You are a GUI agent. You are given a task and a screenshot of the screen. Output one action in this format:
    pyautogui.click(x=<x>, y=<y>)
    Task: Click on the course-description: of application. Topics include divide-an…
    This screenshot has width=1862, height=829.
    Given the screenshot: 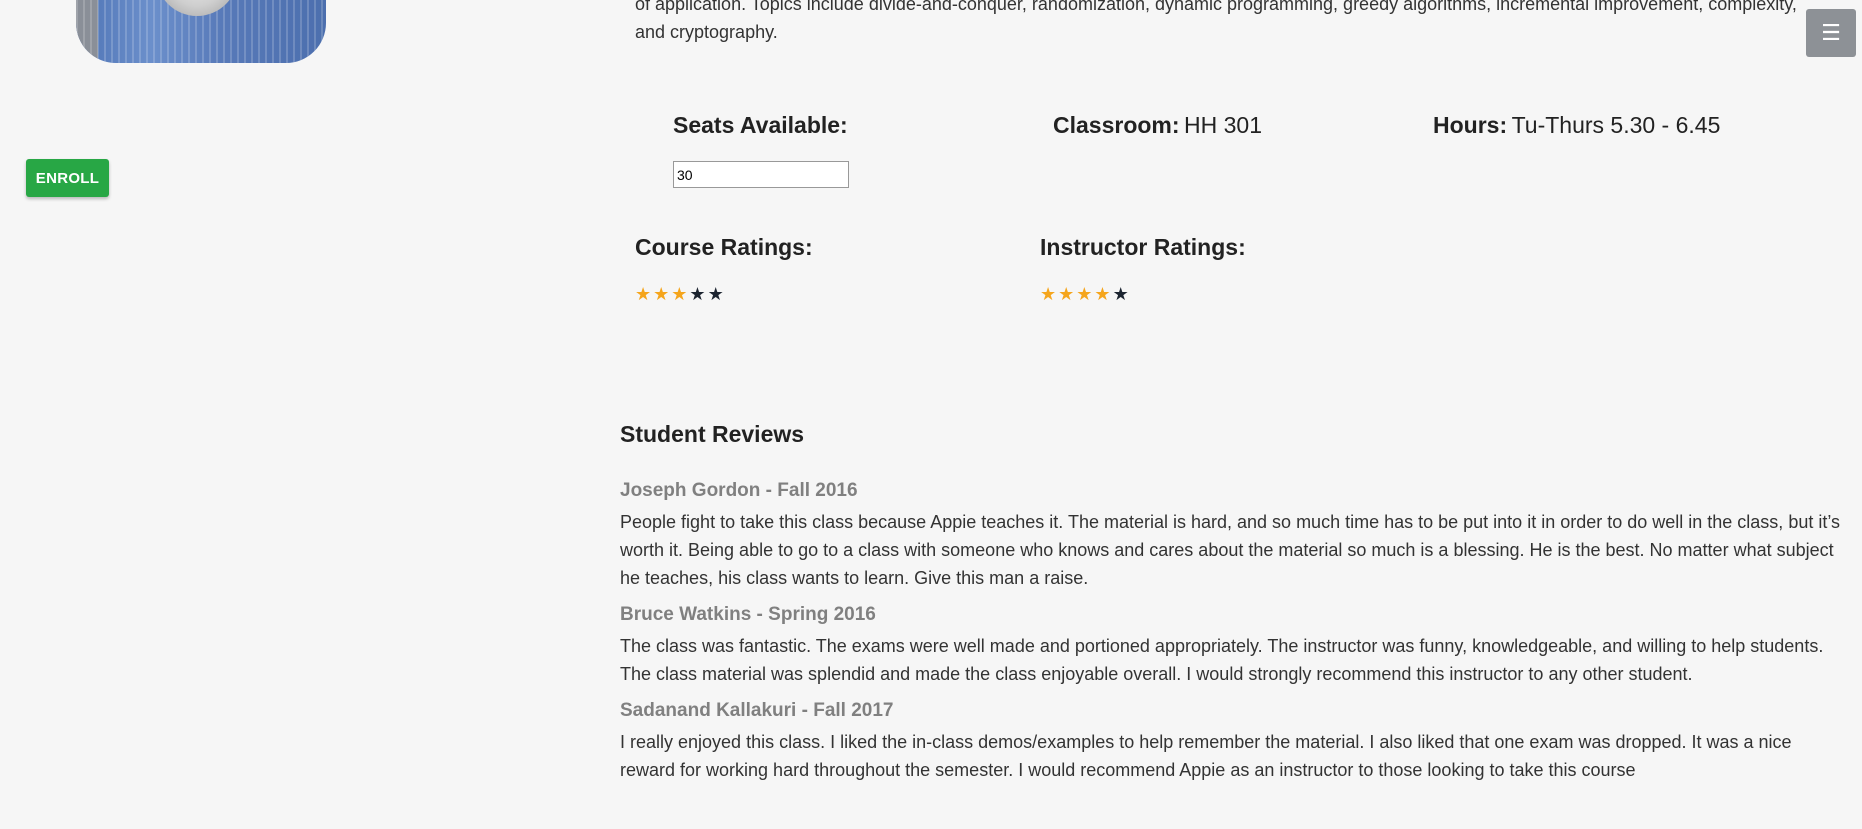 What is the action you would take?
    pyautogui.click(x=1216, y=21)
    